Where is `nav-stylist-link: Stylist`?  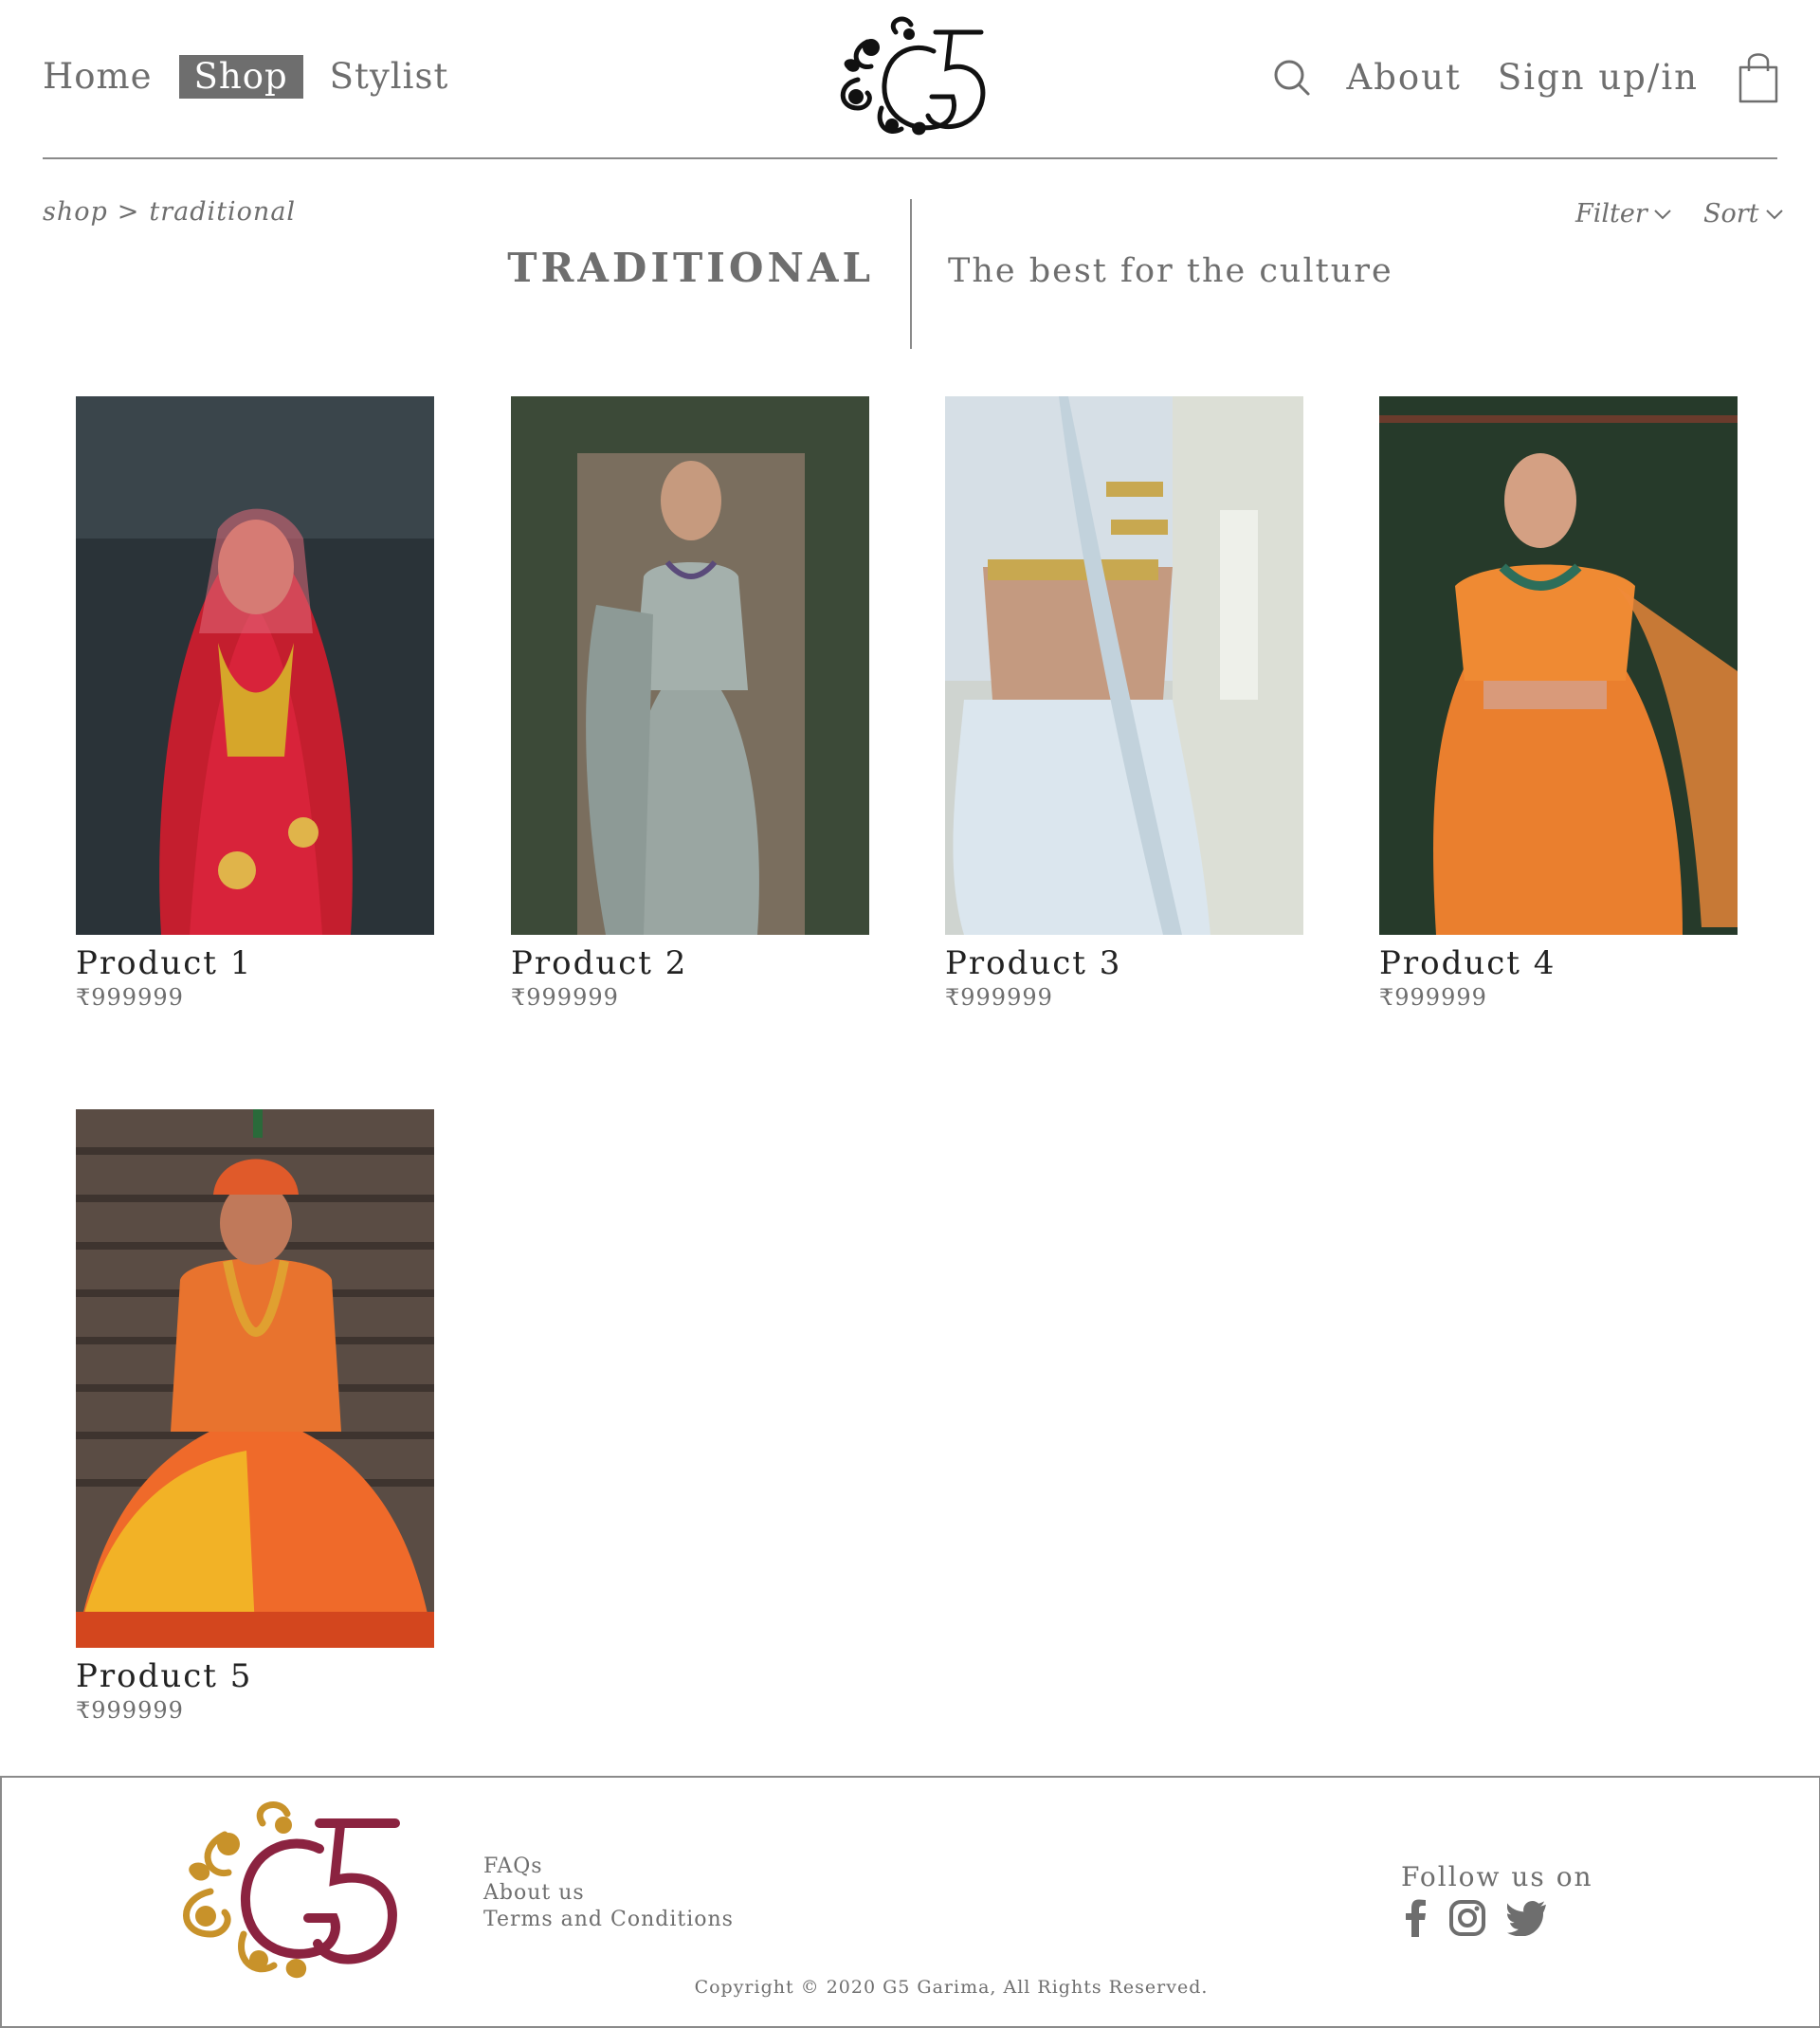
nav-stylist-link: Stylist is located at coordinates (389, 77).